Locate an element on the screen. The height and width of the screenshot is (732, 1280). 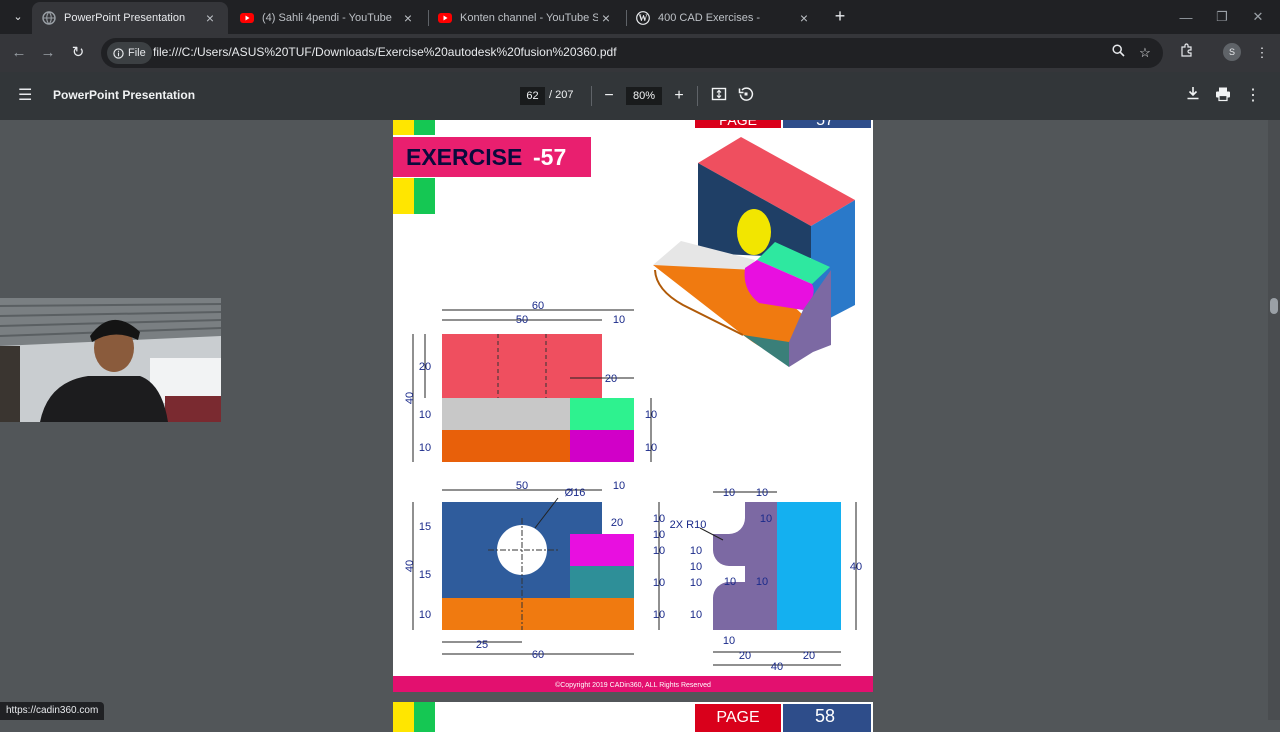
svg-text: W is located at coordinates (643, 18).